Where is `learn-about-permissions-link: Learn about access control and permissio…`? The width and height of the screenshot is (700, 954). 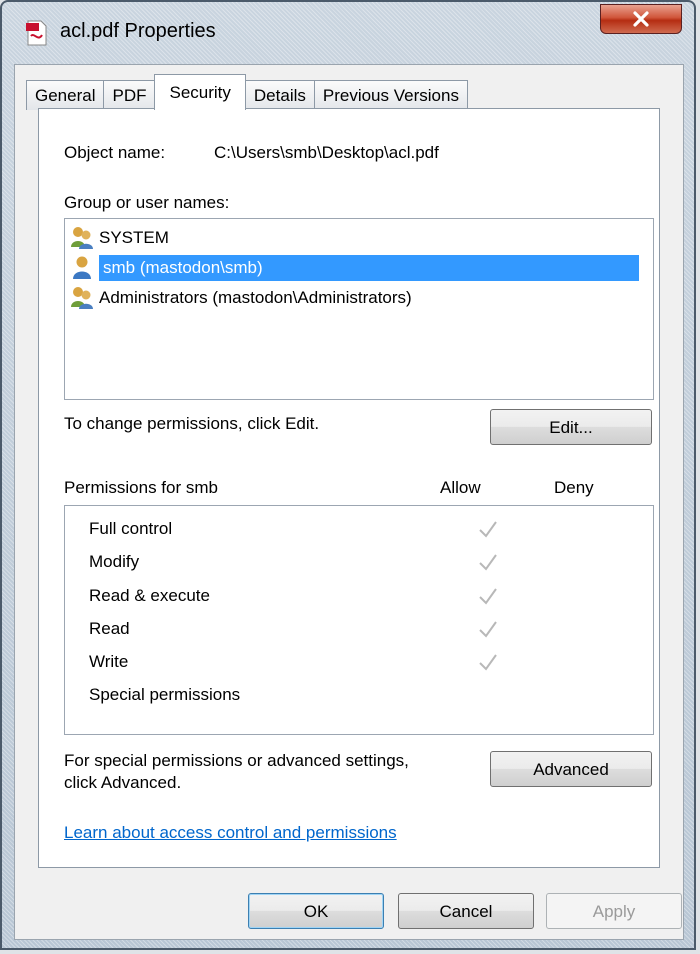
learn-about-permissions-link: Learn about access control and permissio… is located at coordinates (230, 833).